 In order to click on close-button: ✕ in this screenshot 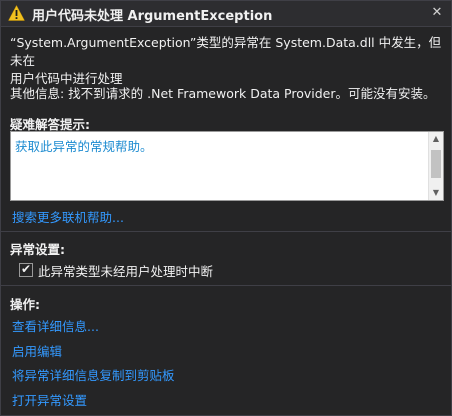, I will do `click(437, 13)`.